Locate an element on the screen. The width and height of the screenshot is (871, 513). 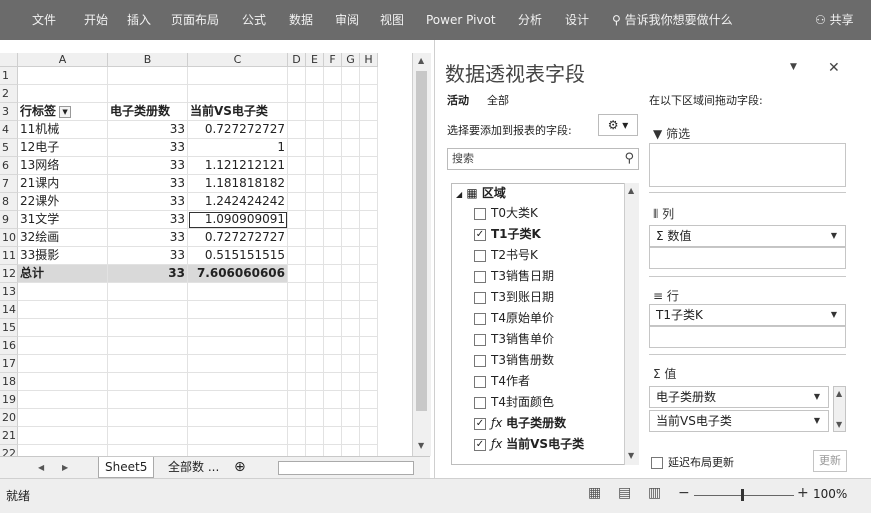
pivot-value-cell: 1.181818182 is located at coordinates (238, 184).